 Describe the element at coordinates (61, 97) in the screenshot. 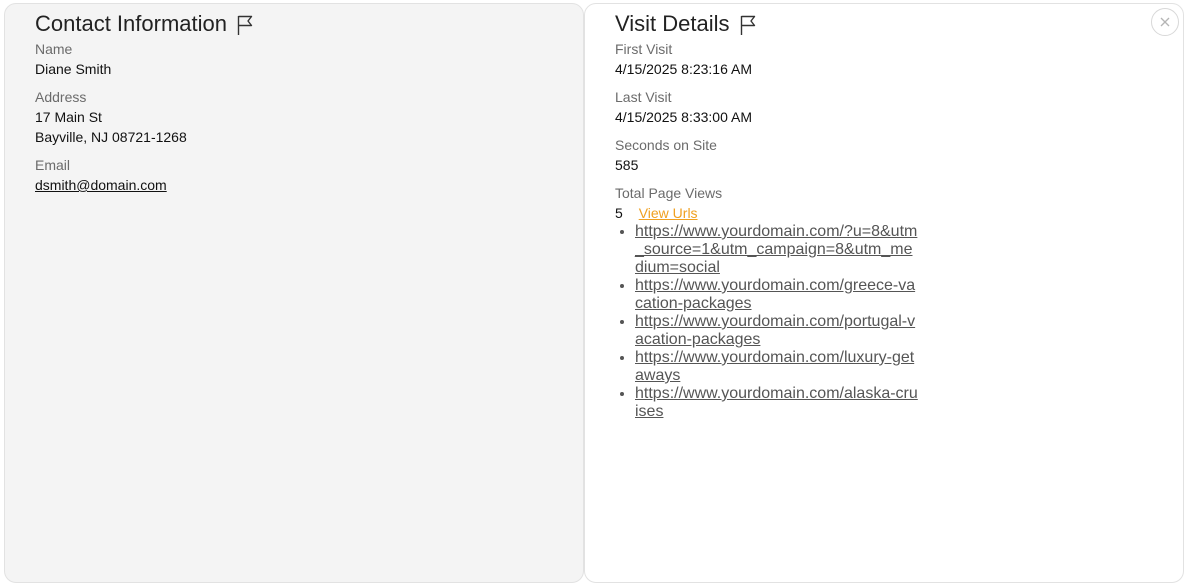

I see `address-label: Address` at that location.